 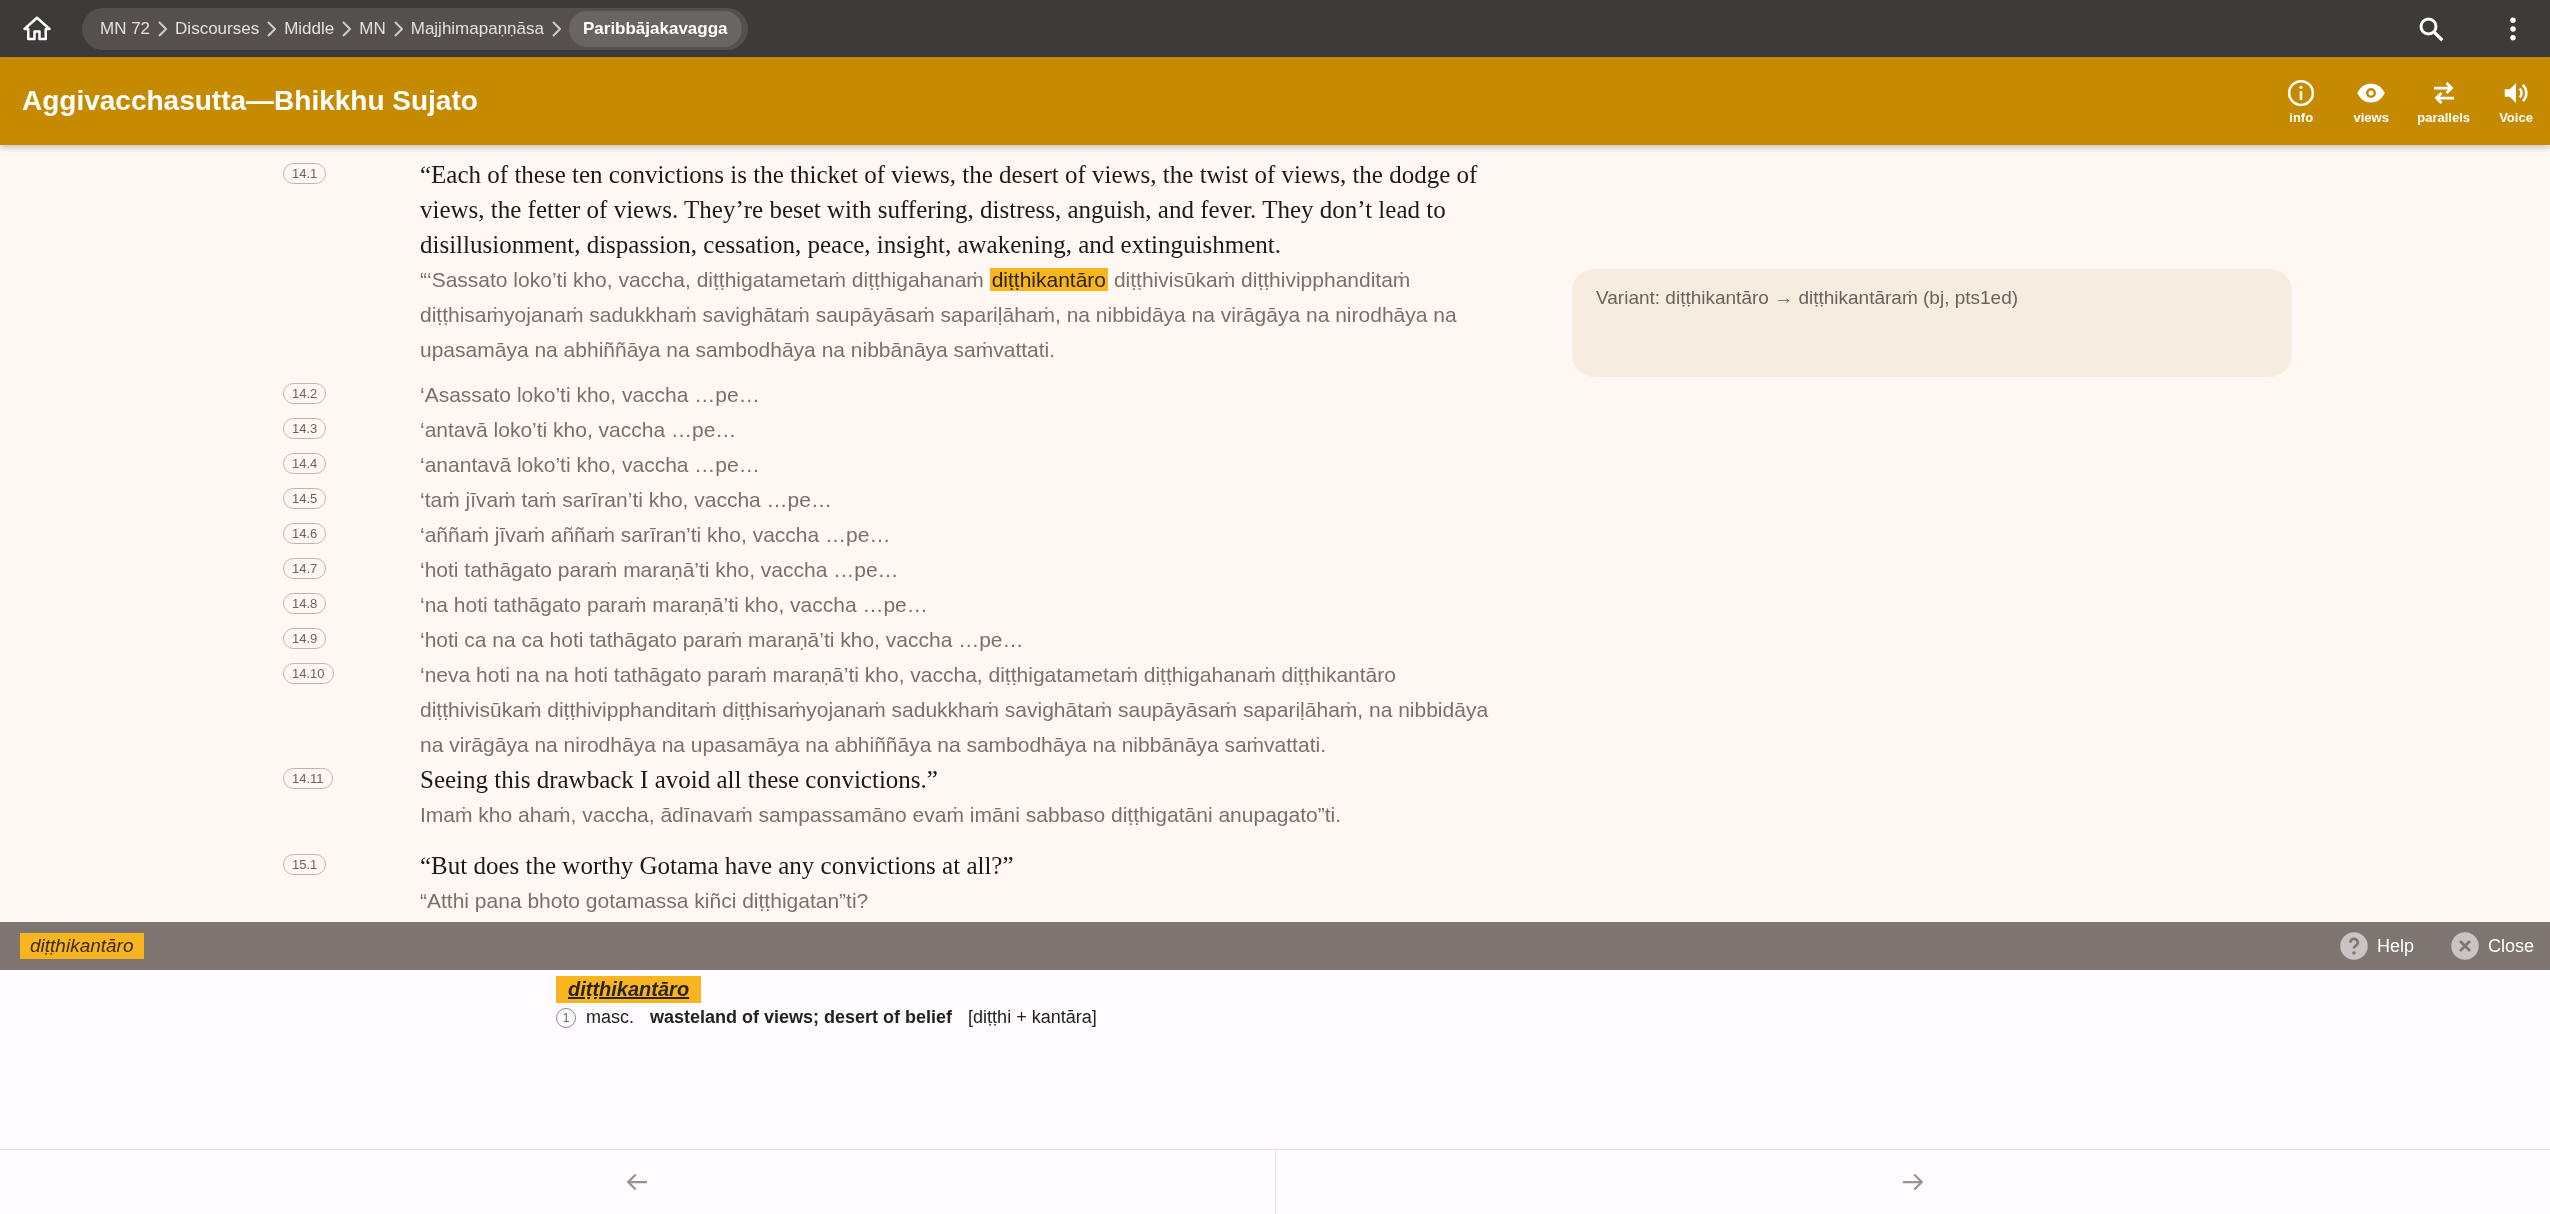 I want to click on segment-number: 14.7, so click(x=305, y=568).